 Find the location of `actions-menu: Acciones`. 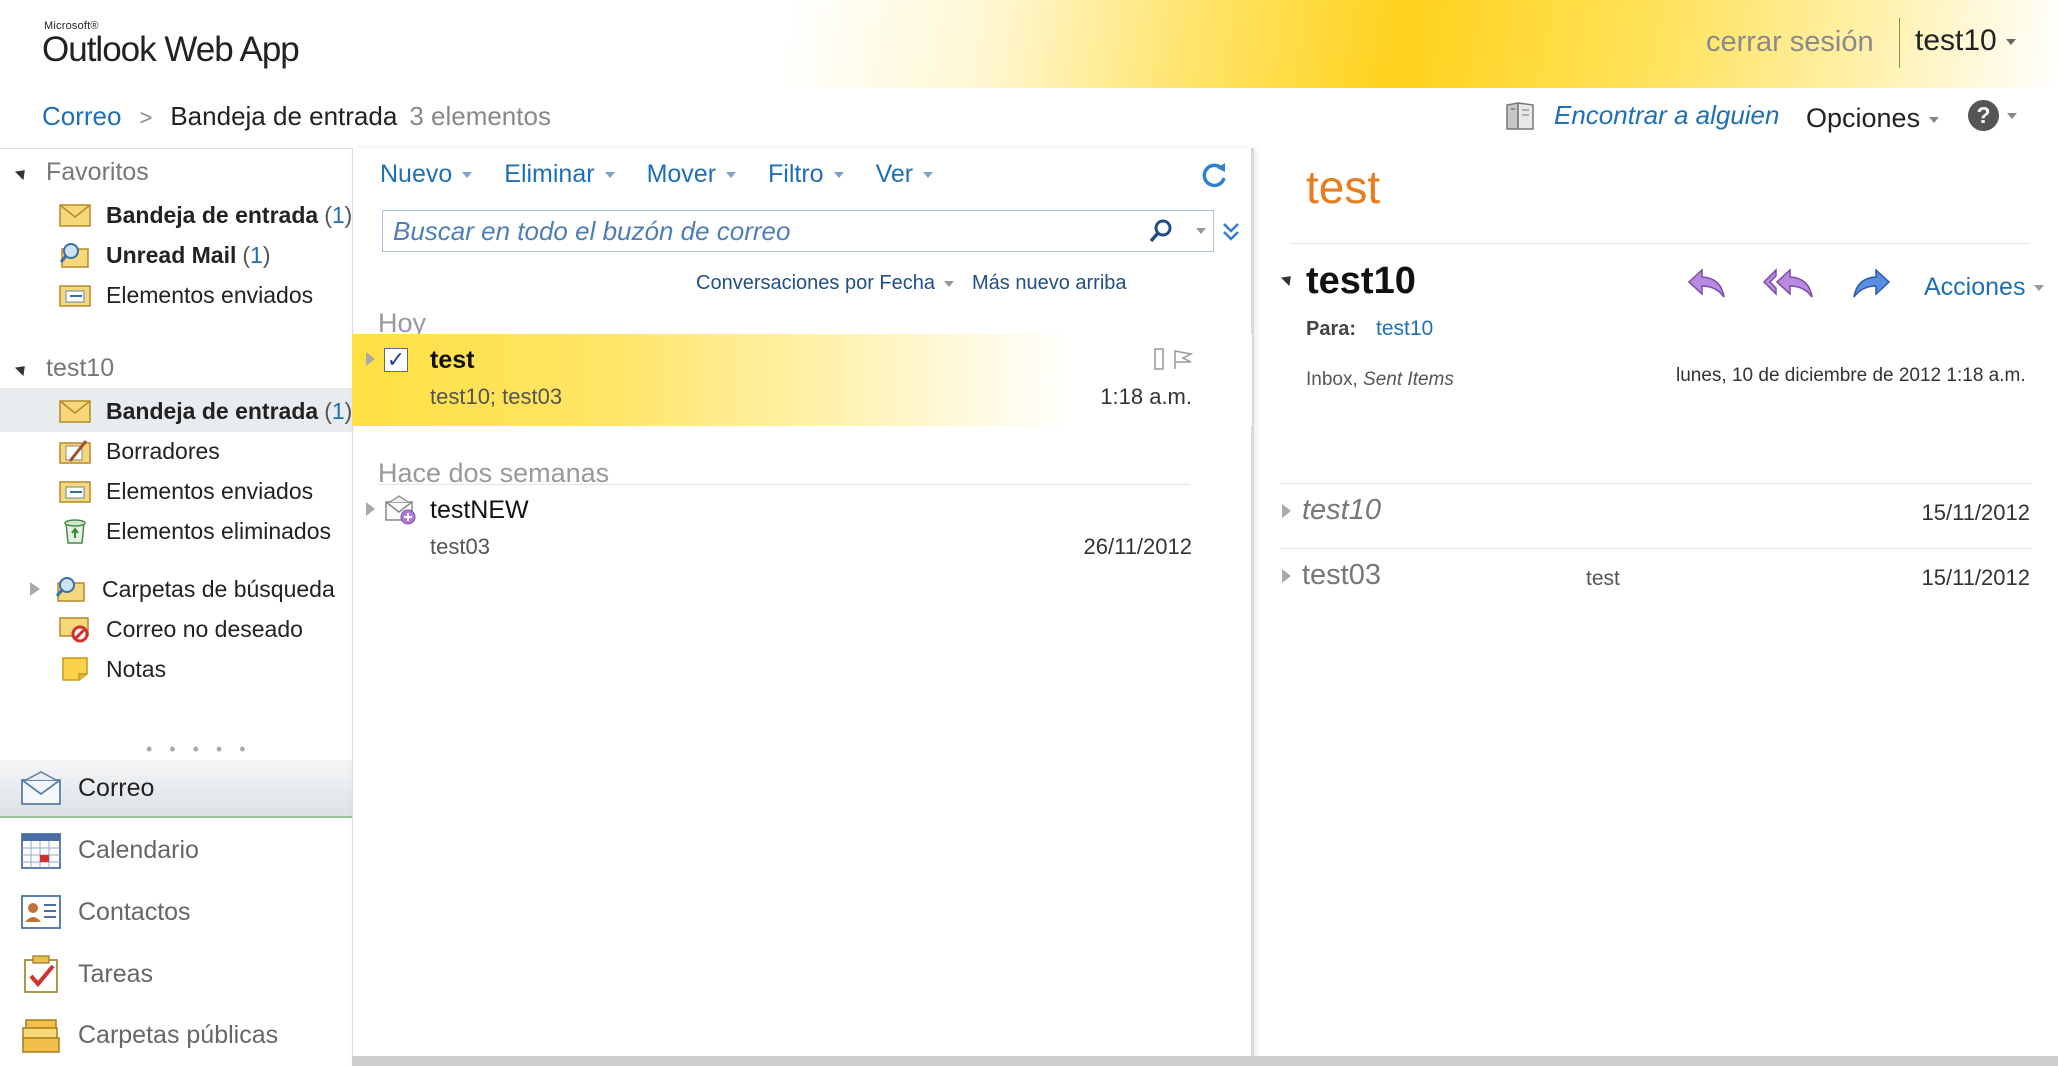

actions-menu: Acciones is located at coordinates (1984, 287).